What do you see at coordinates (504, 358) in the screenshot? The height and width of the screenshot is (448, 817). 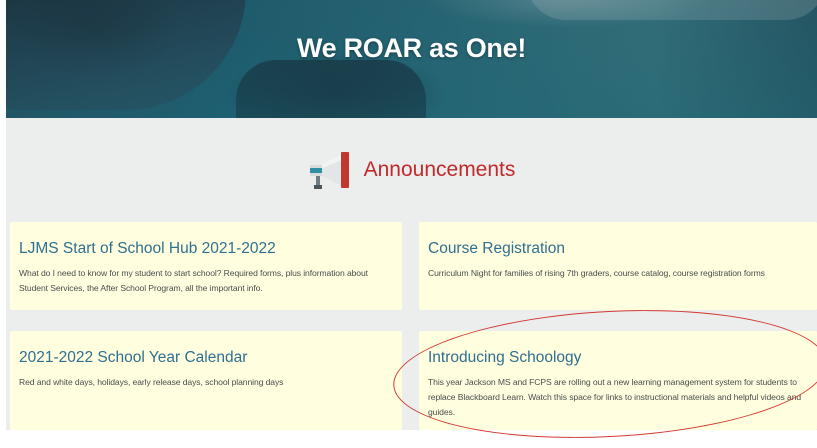 I see `card-title: Introducing Schoology` at bounding box center [504, 358].